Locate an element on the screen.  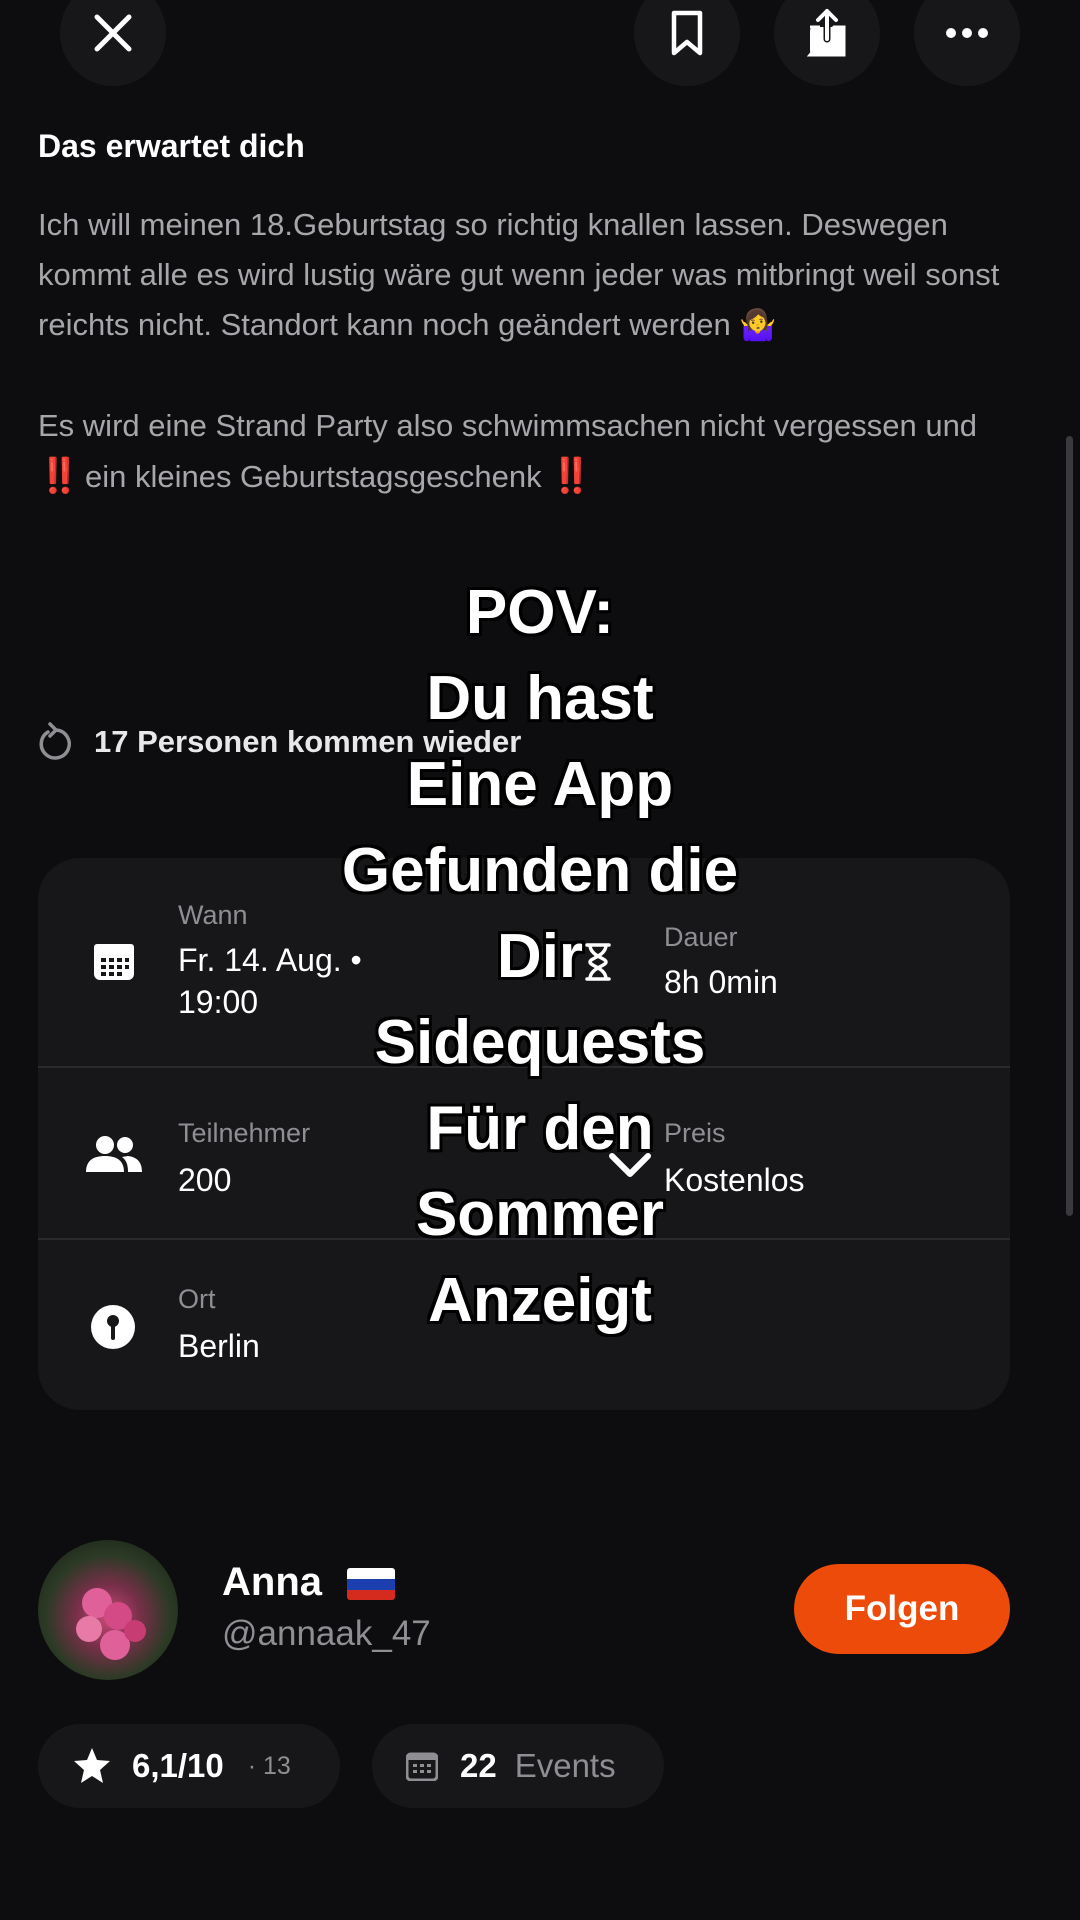
more-icon is located at coordinates (967, 33).